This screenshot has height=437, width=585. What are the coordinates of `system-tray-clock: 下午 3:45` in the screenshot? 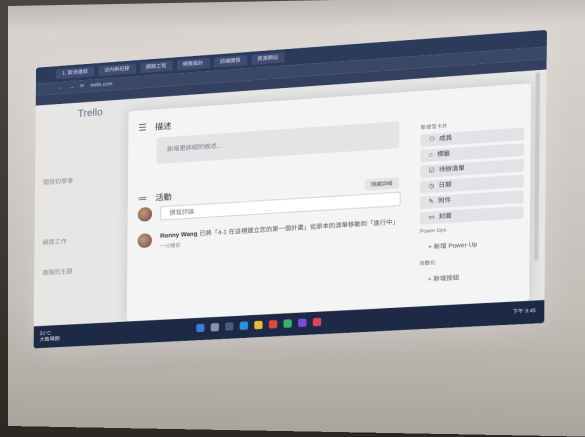 It's located at (524, 311).